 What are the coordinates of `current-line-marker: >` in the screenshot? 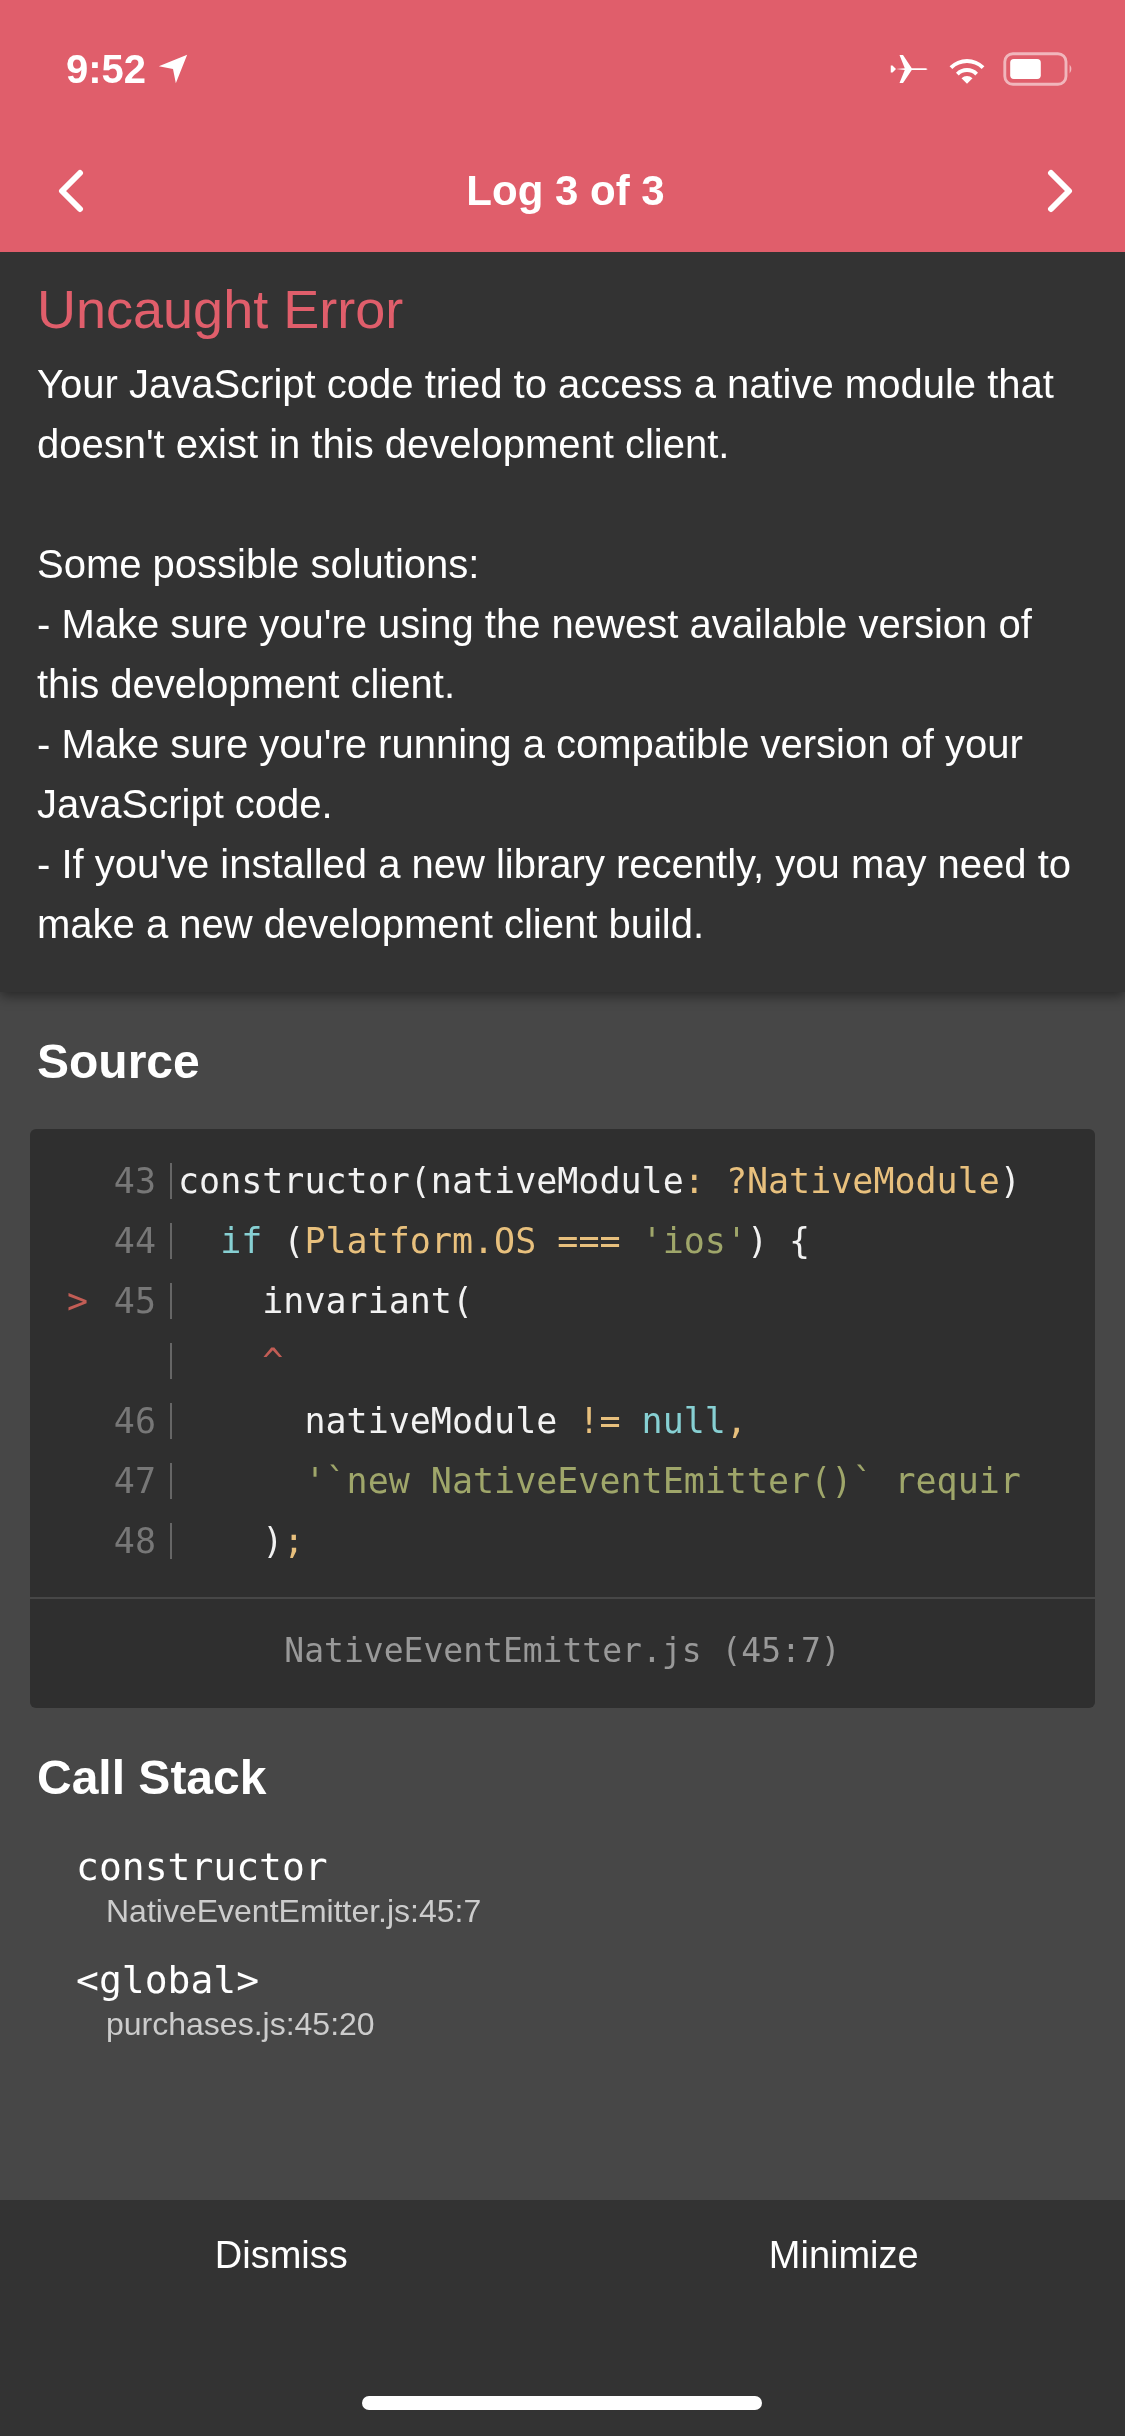 It's located at (77, 1301).